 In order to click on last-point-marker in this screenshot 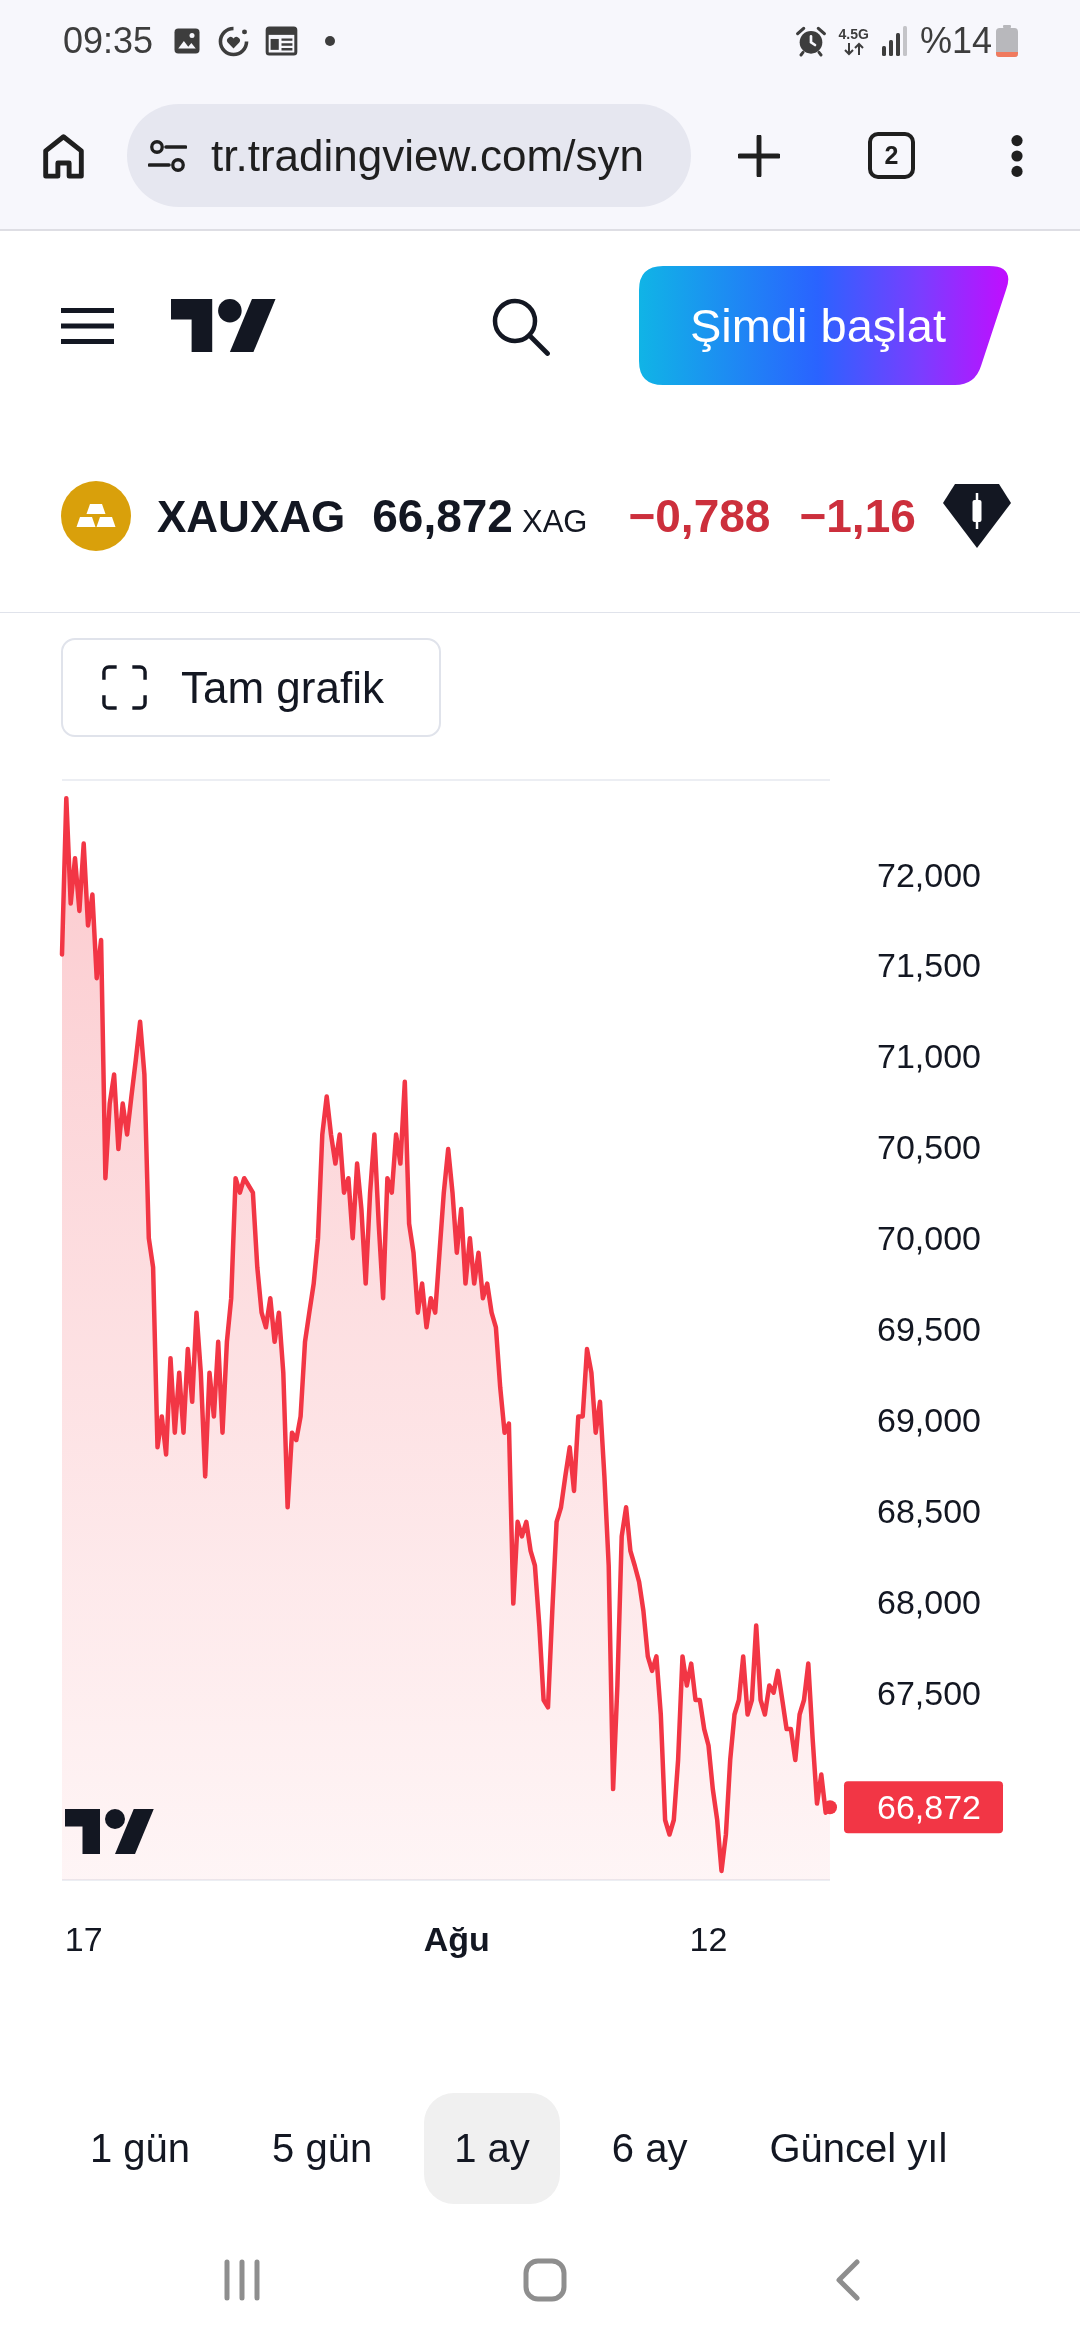, I will do `click(830, 1807)`.